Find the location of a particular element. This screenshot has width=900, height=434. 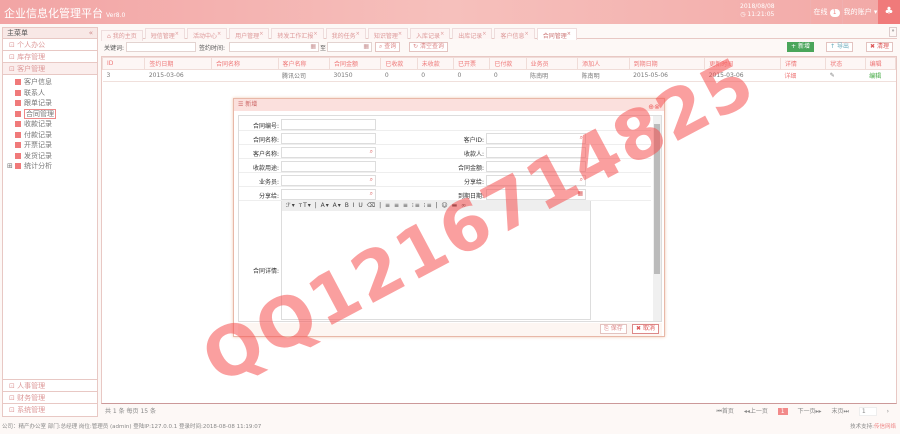

first-page-button: ⏮首页 is located at coordinates (724, 411).